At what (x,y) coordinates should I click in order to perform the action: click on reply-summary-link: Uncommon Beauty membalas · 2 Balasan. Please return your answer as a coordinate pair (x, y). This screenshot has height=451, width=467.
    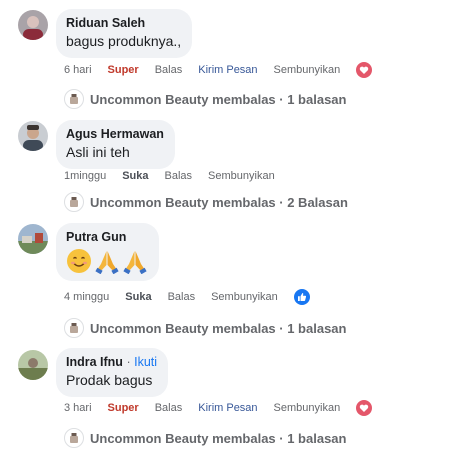
    Looking at the image, I should click on (206, 202).